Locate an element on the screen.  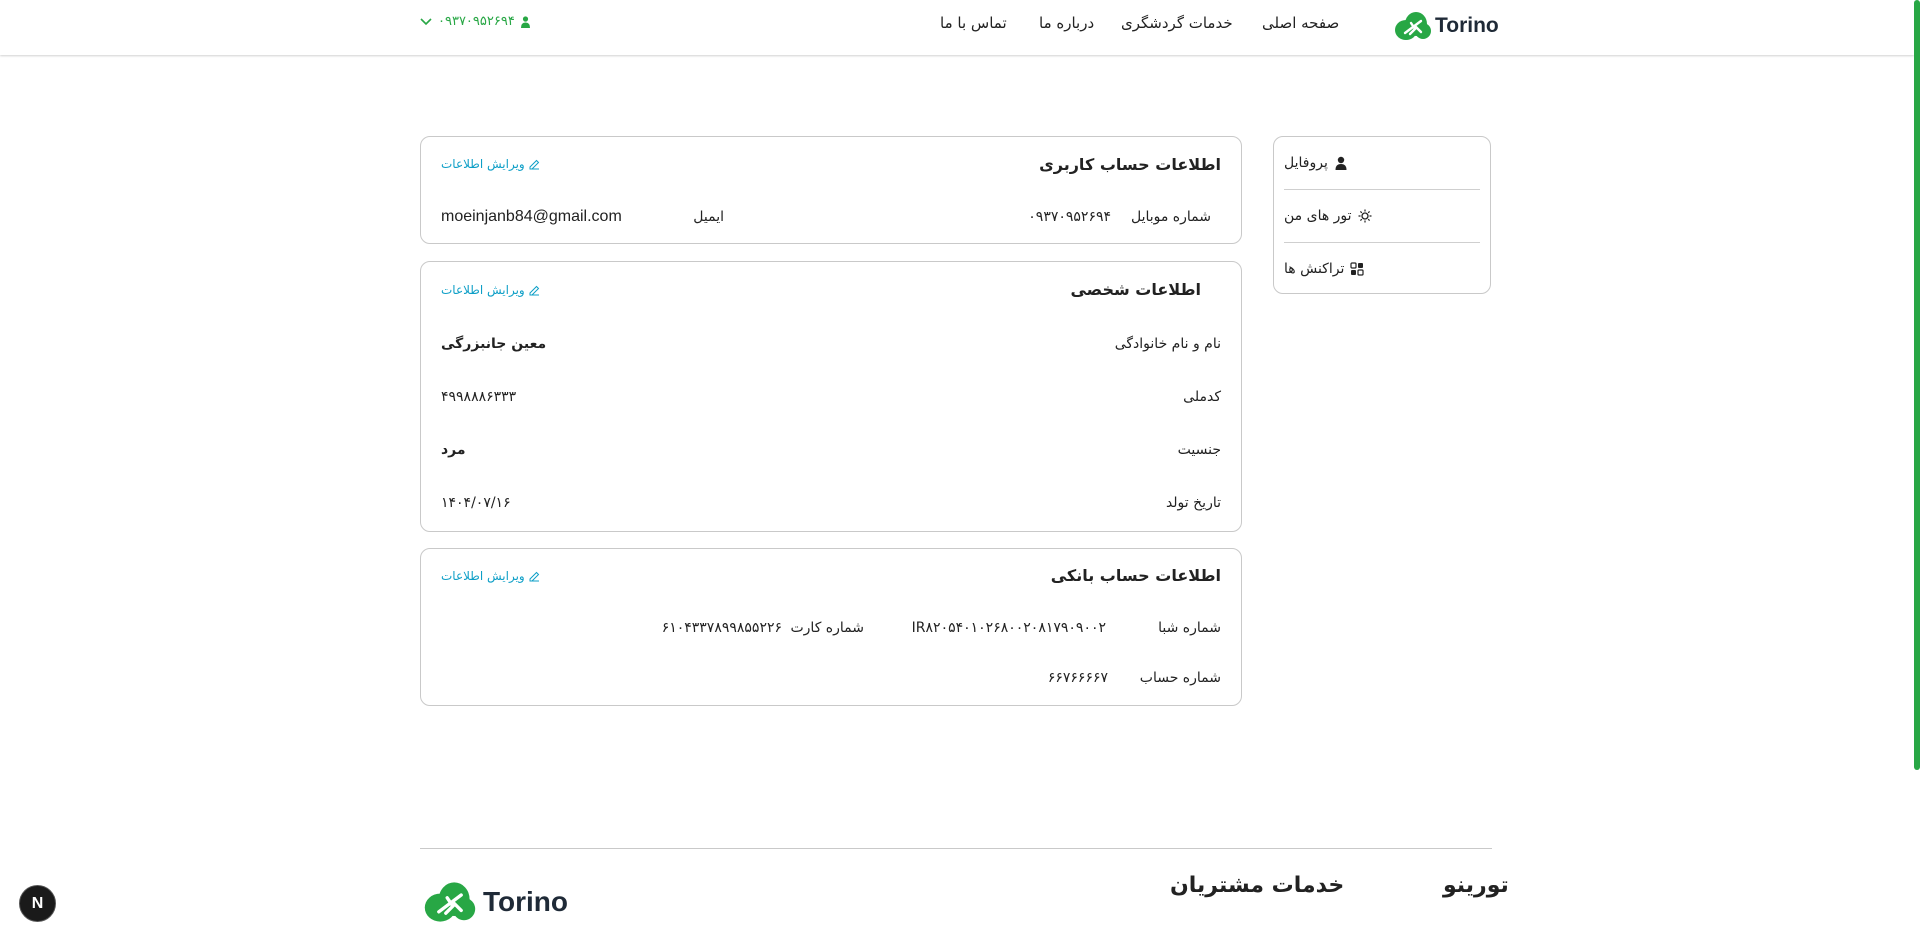
account-number-value: ۶۶۷۶۶۶۶۷ is located at coordinates (1077, 678).